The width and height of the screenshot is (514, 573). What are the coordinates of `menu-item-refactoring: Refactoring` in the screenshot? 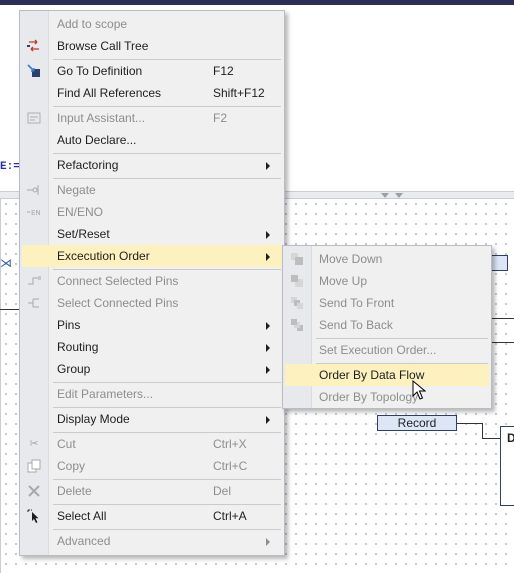 It's located at (152, 165).